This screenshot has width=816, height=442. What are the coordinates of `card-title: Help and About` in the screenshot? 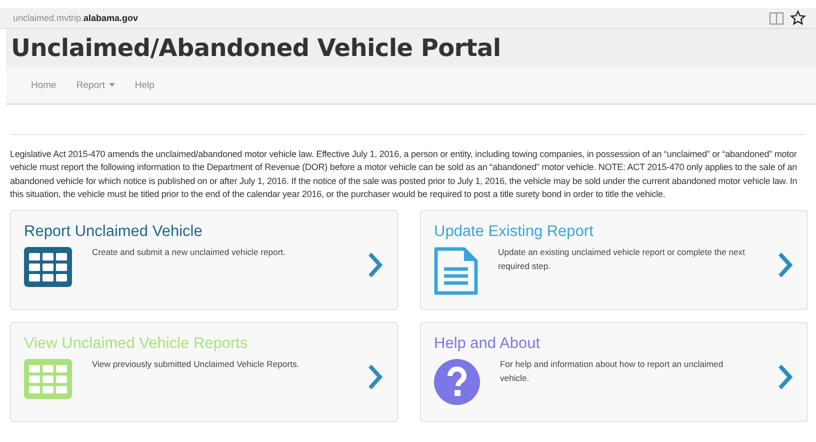 It's located at (488, 343).